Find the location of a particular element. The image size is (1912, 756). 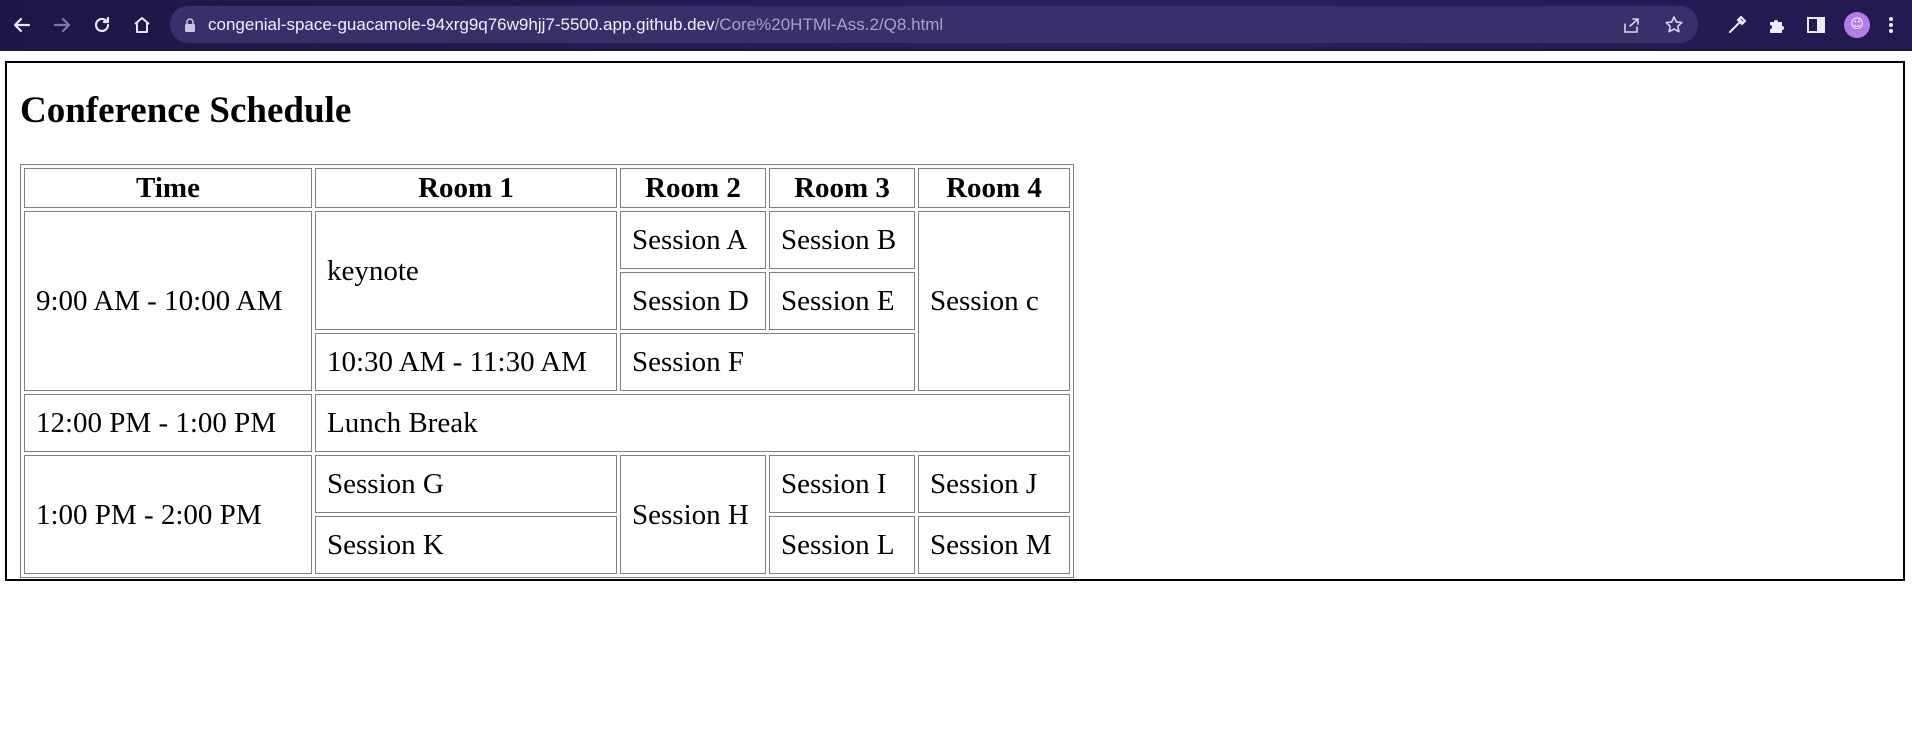

reload-icon is located at coordinates (102, 25).